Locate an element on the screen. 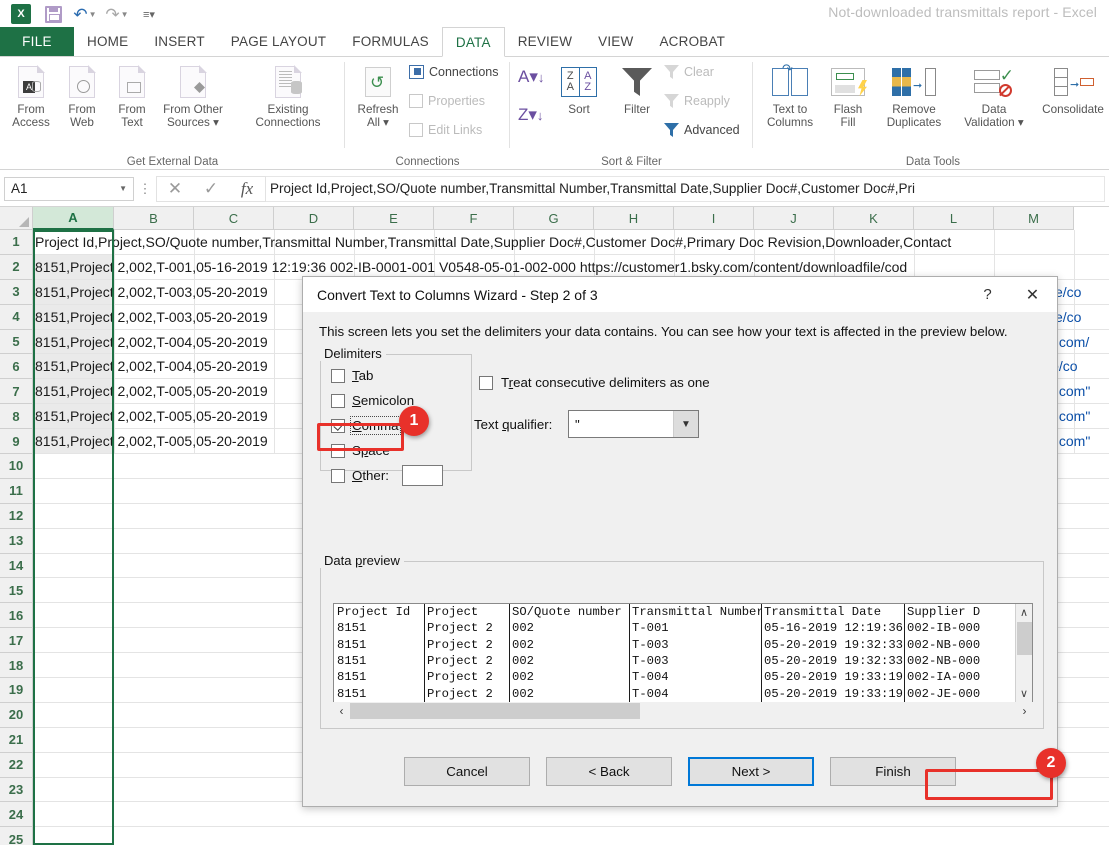 The height and width of the screenshot is (845, 1109). row-header-3: 3 is located at coordinates (16, 292).